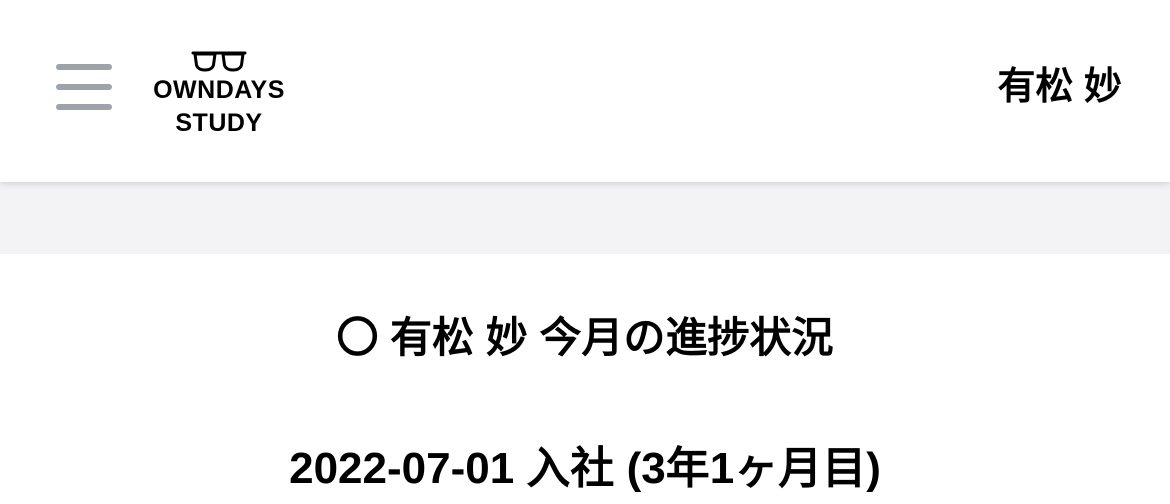 The width and height of the screenshot is (1170, 504). I want to click on glasses-icon, so click(219, 61).